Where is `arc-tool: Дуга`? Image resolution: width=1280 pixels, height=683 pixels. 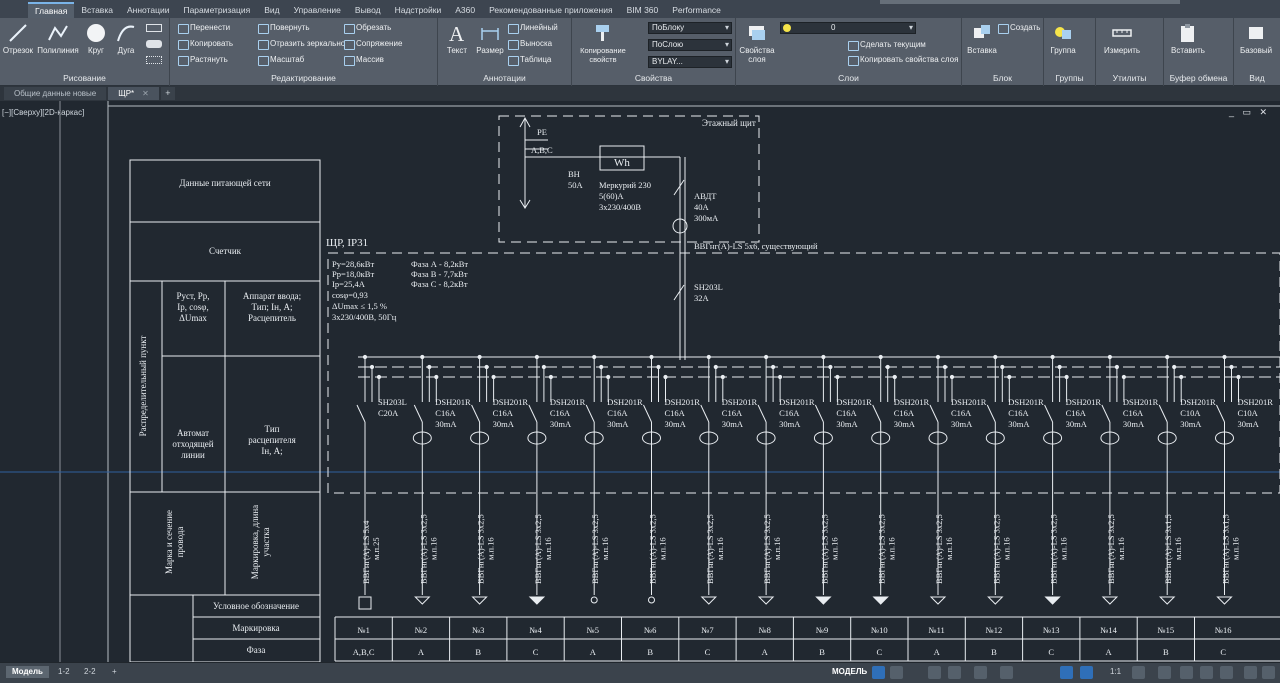
arc-tool: Дуга is located at coordinates (126, 38).